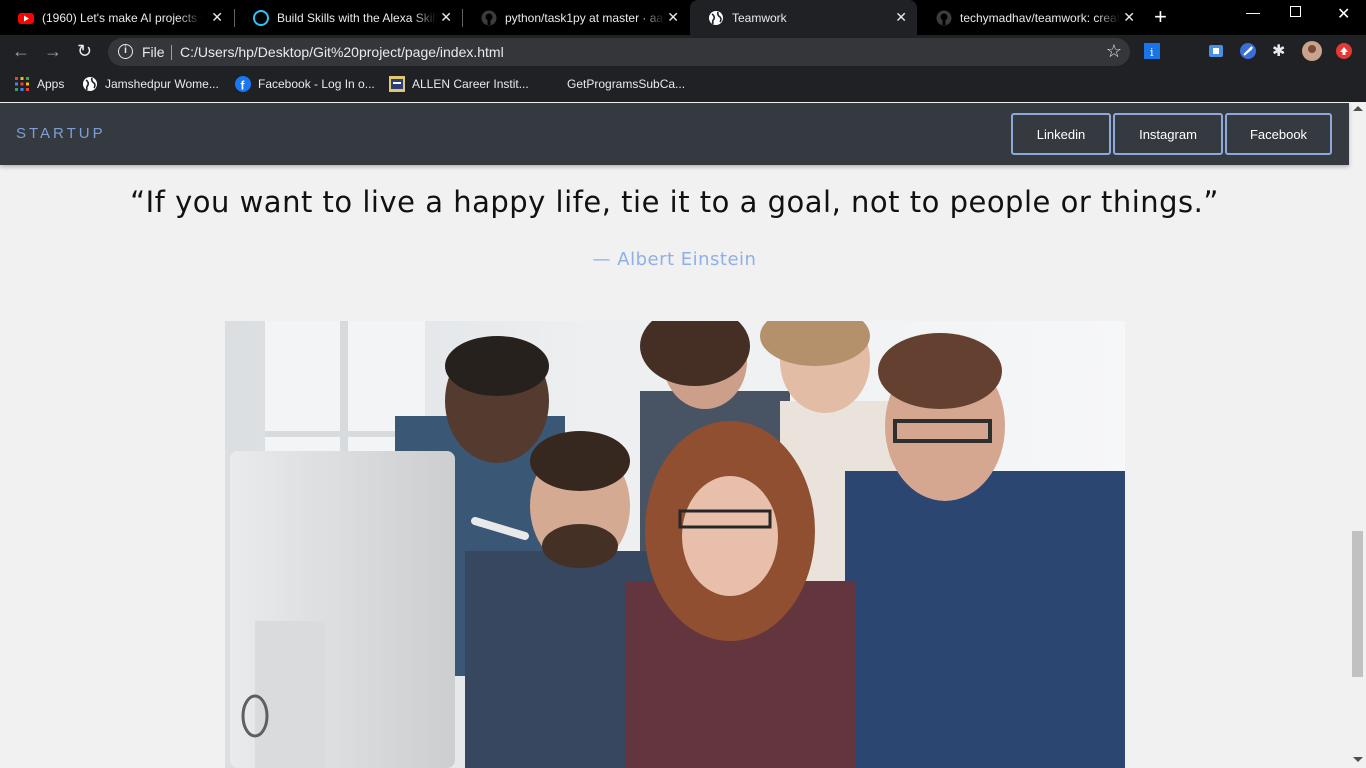  I want to click on extensions-puzzle-icon: ✱, so click(1280, 50).